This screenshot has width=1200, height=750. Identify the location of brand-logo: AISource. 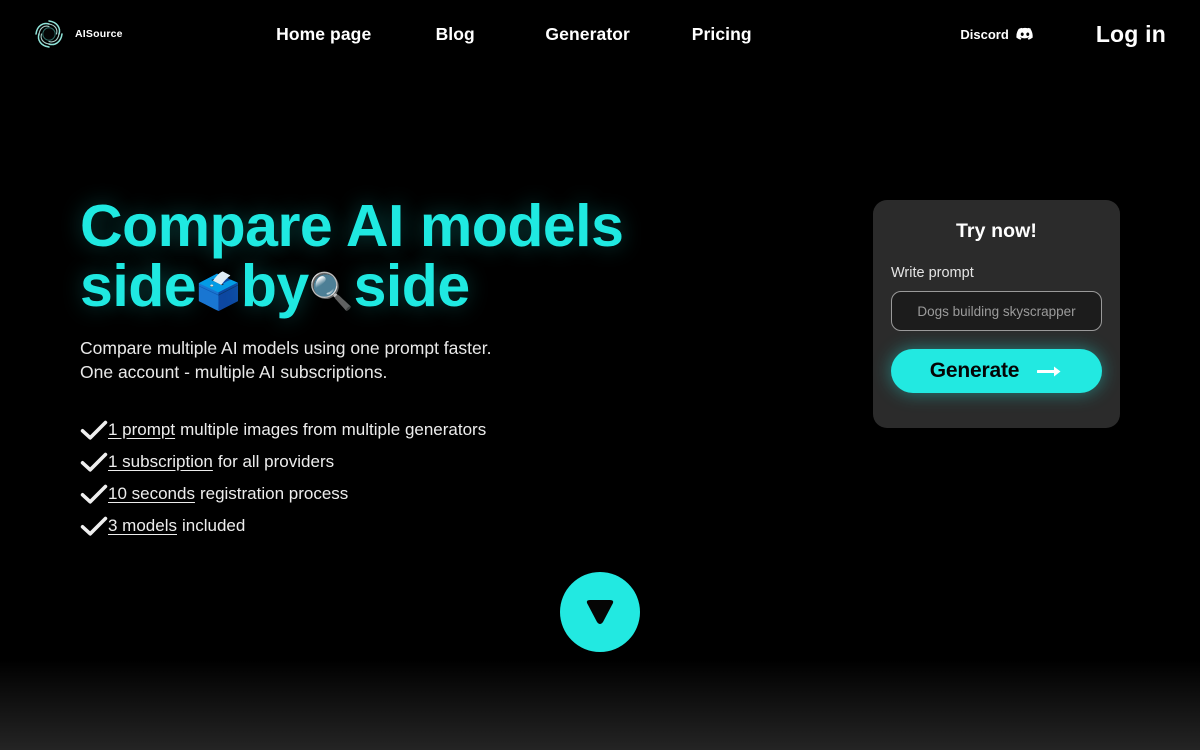
(77, 34).